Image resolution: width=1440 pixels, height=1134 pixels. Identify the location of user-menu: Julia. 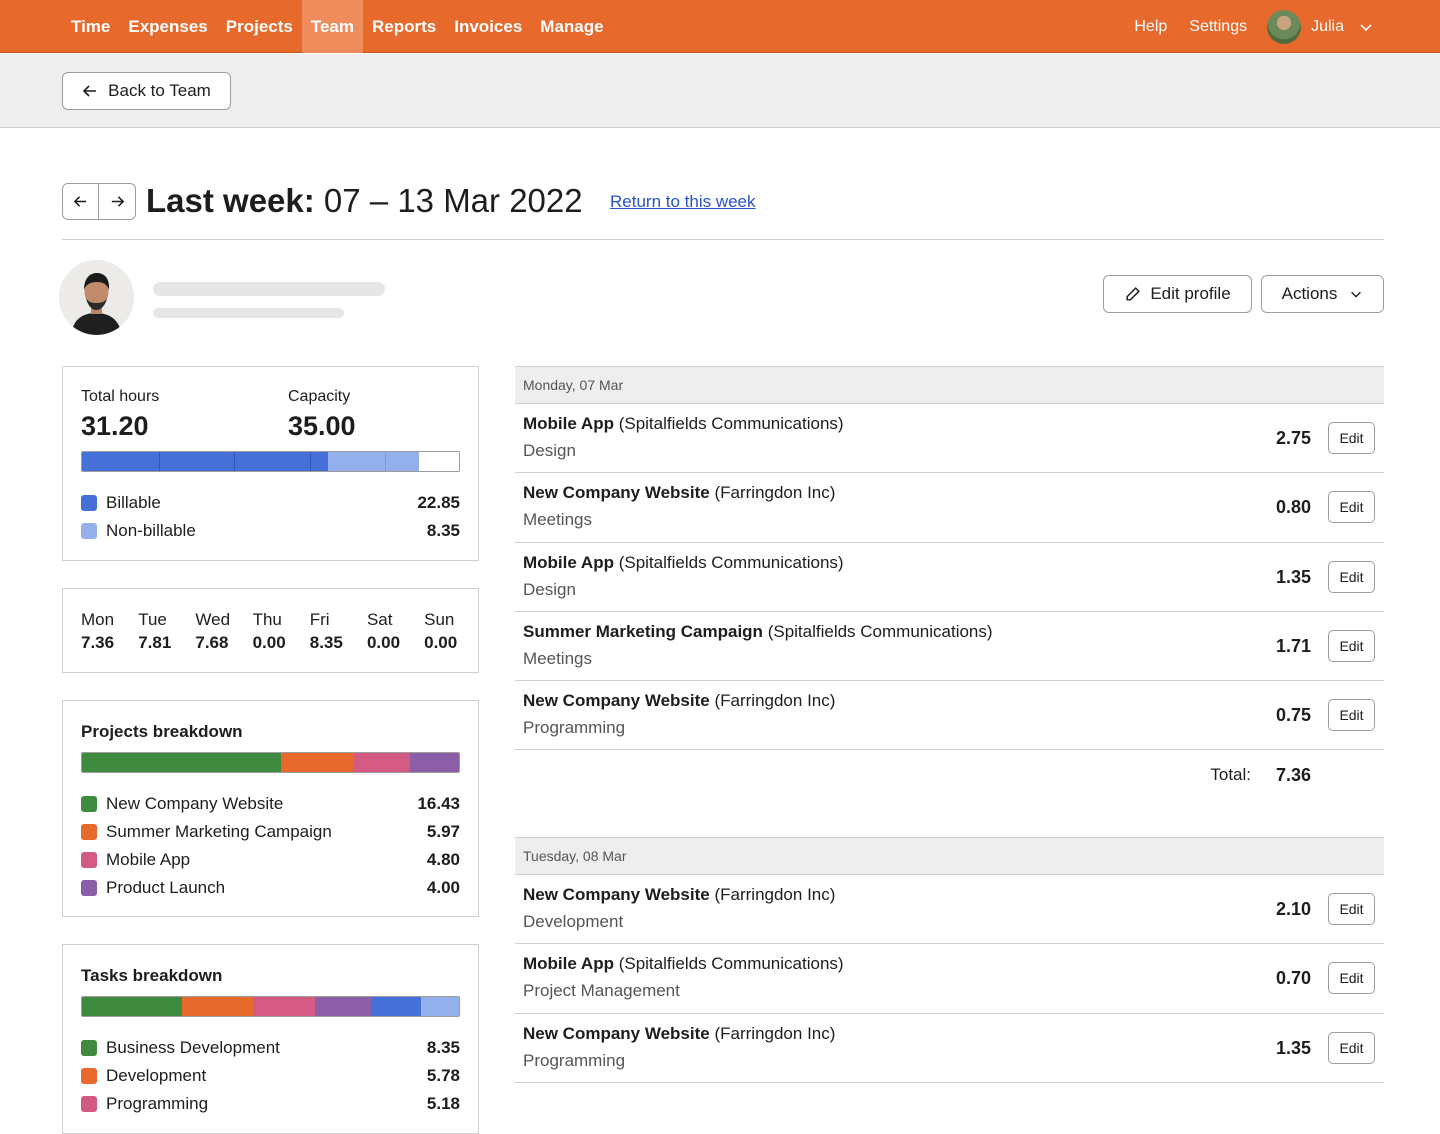
(1327, 27).